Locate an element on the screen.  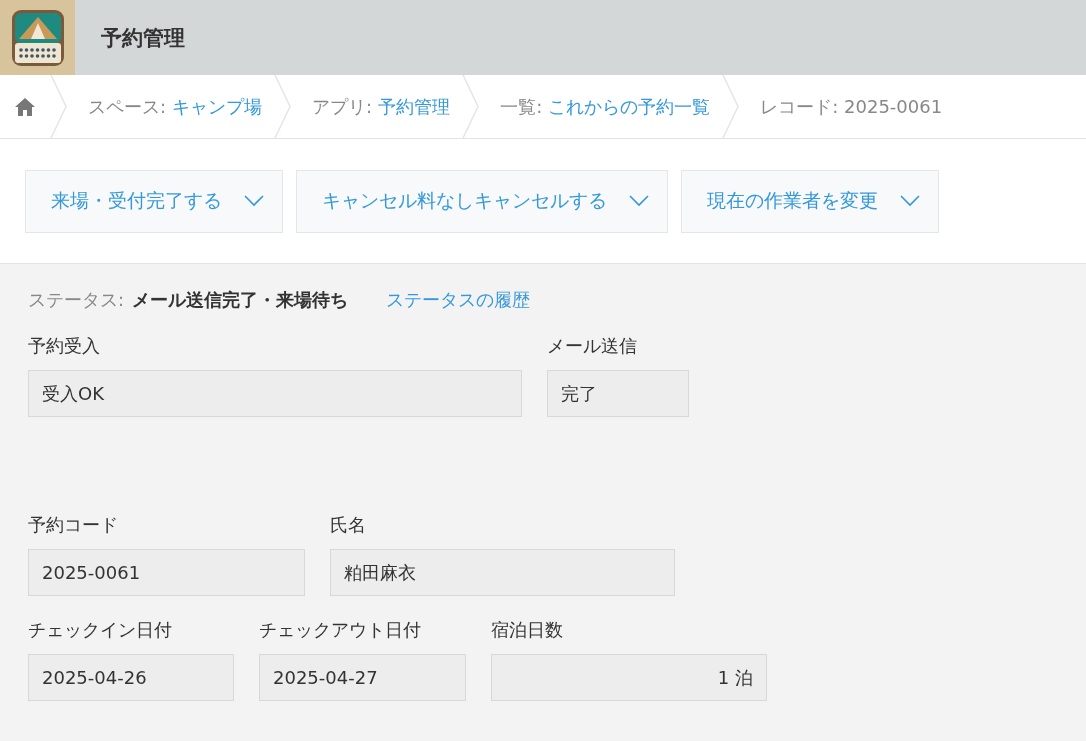
home-icon is located at coordinates (25, 106).